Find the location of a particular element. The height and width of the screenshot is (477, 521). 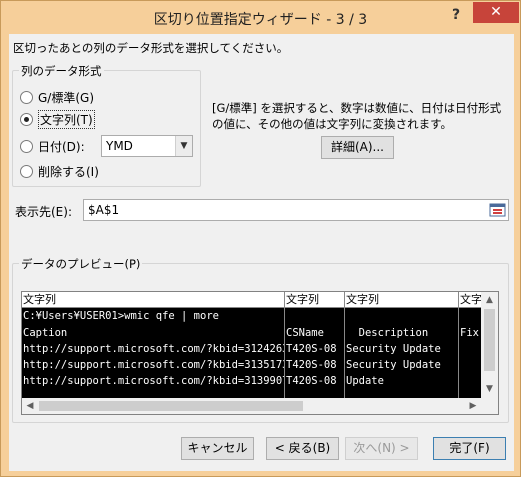

scroll-up-icon: ▲ is located at coordinates (489, 300).